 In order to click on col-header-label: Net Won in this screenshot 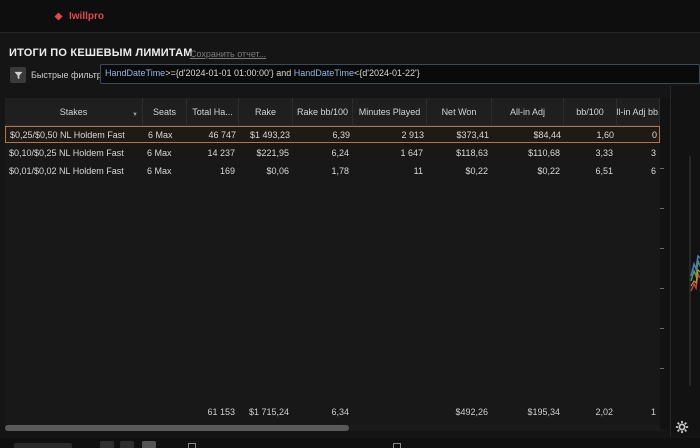, I will do `click(459, 111)`.